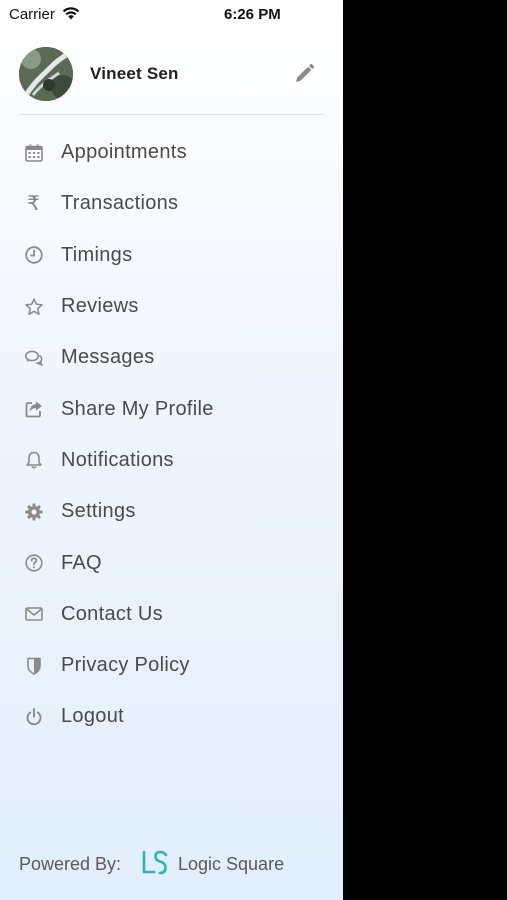 Image resolution: width=507 pixels, height=900 pixels. I want to click on menu-item-messages: Messages, so click(171, 357).